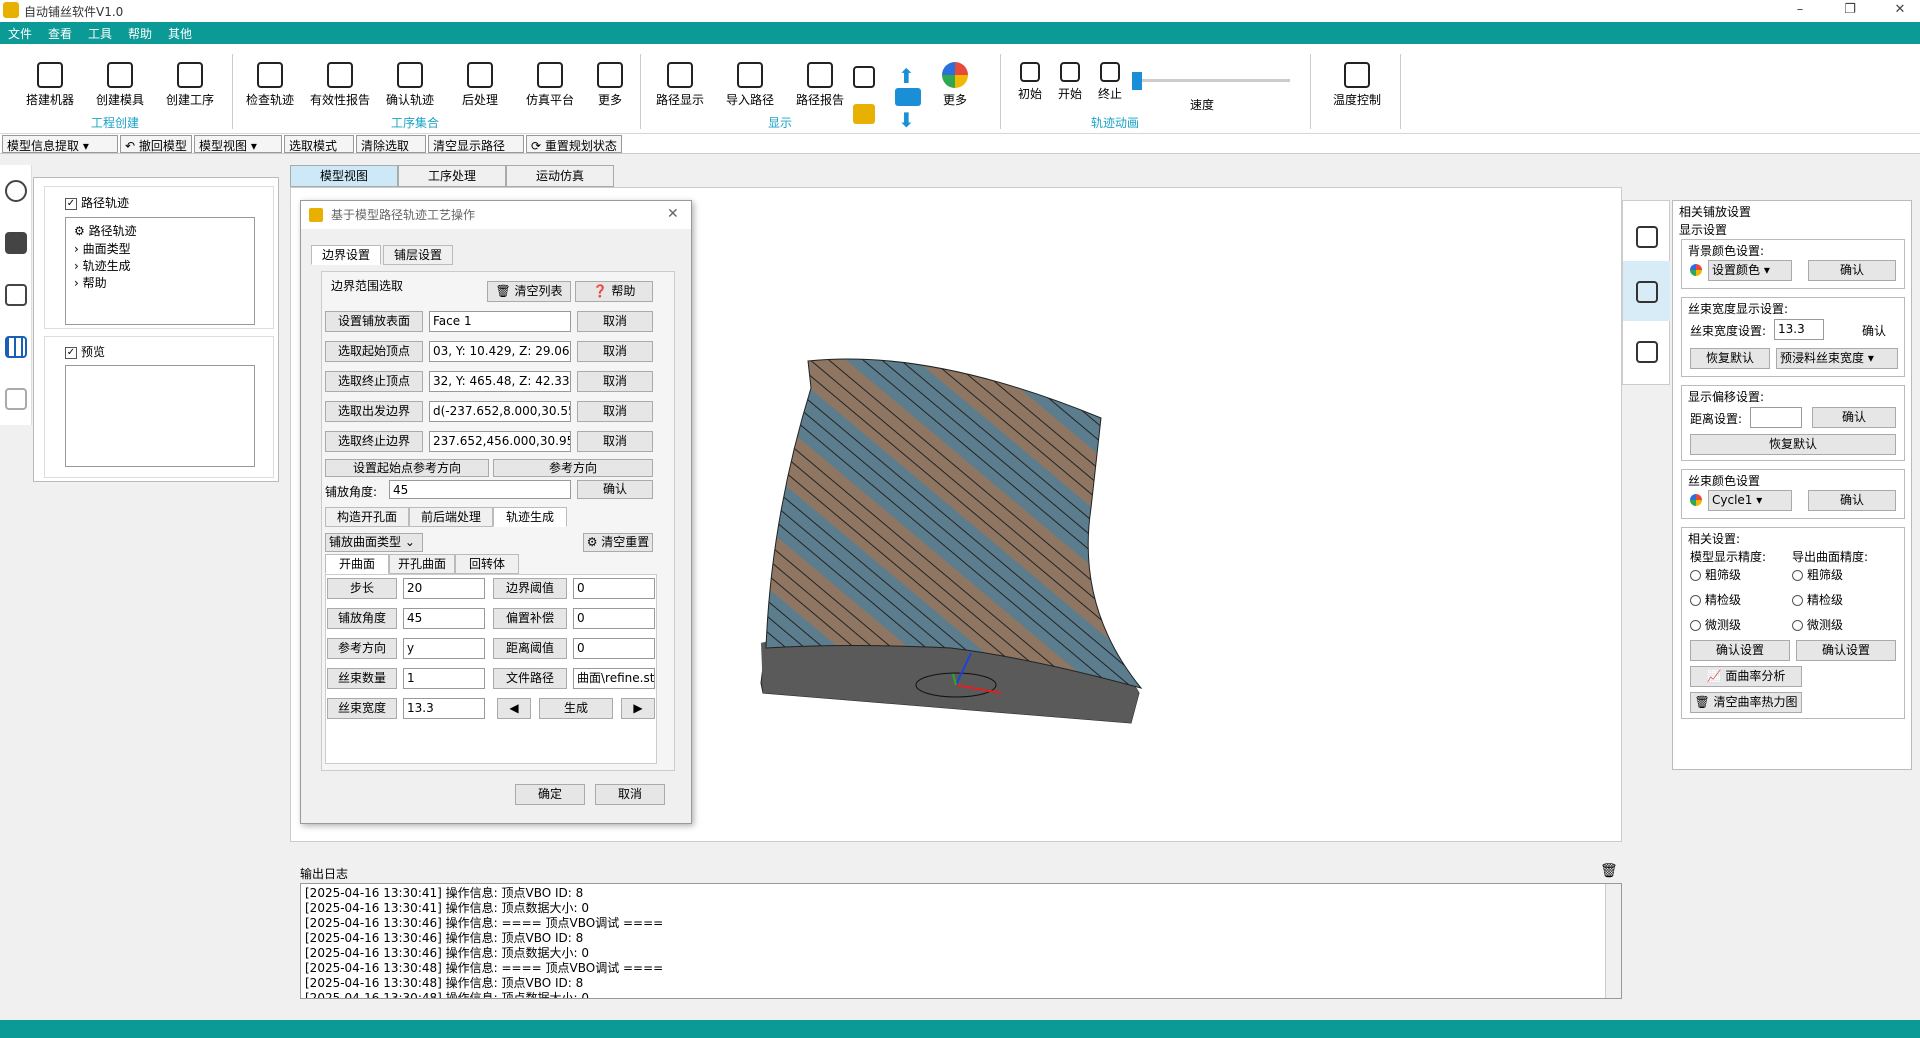  What do you see at coordinates (362, 588) in the screenshot?
I see `step-label-button: 步长` at bounding box center [362, 588].